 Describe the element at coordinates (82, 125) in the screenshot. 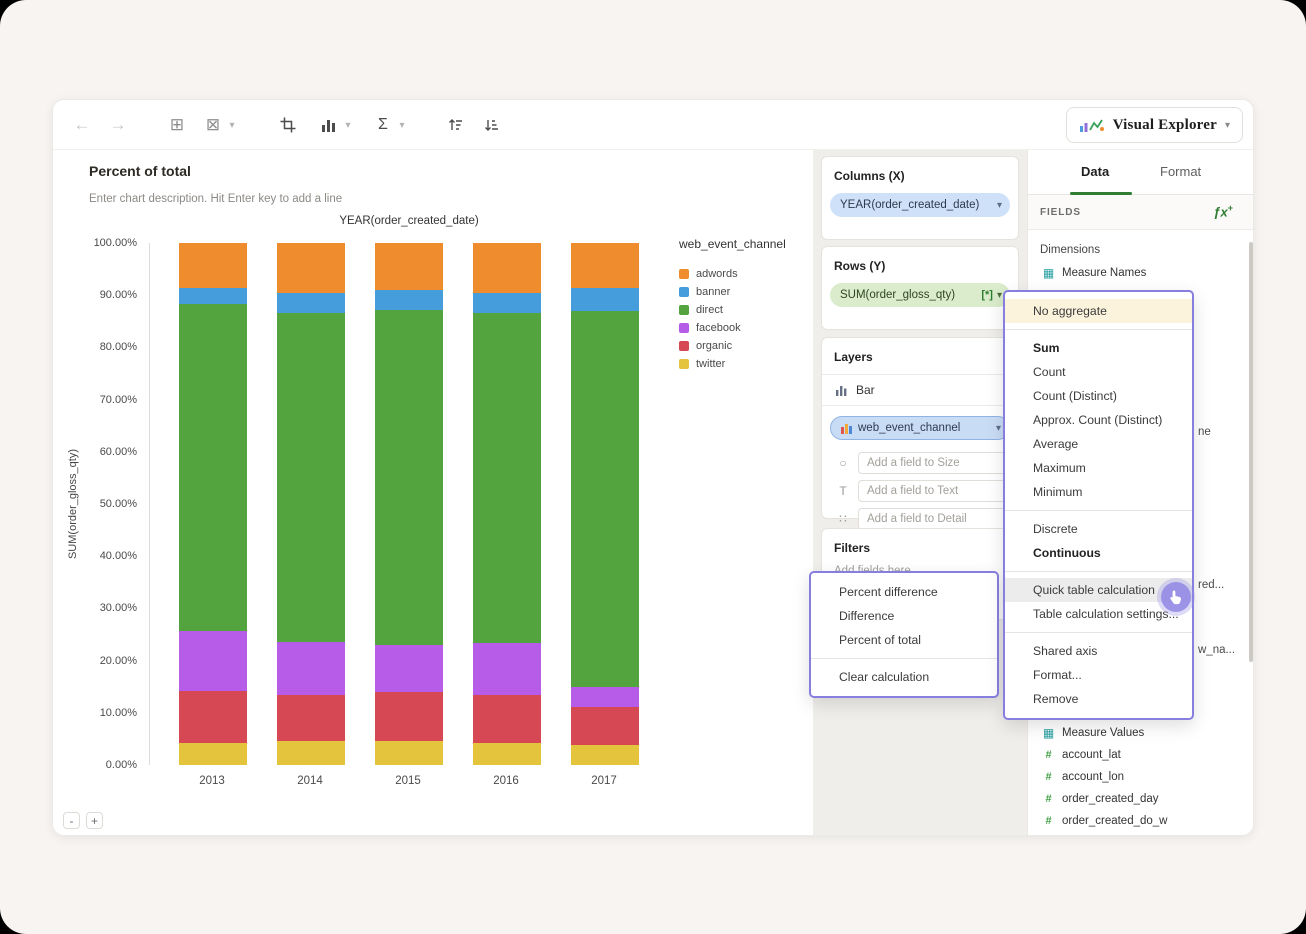

I see `back-button: ←` at that location.